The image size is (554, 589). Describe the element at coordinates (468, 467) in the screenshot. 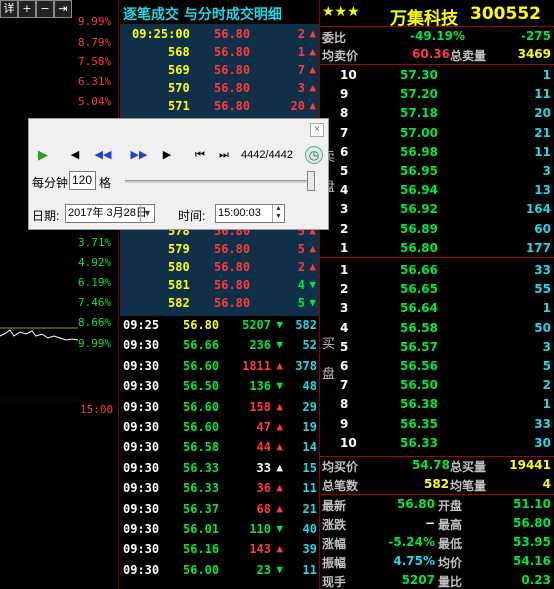

I see `total-buy-label: 总买量` at that location.